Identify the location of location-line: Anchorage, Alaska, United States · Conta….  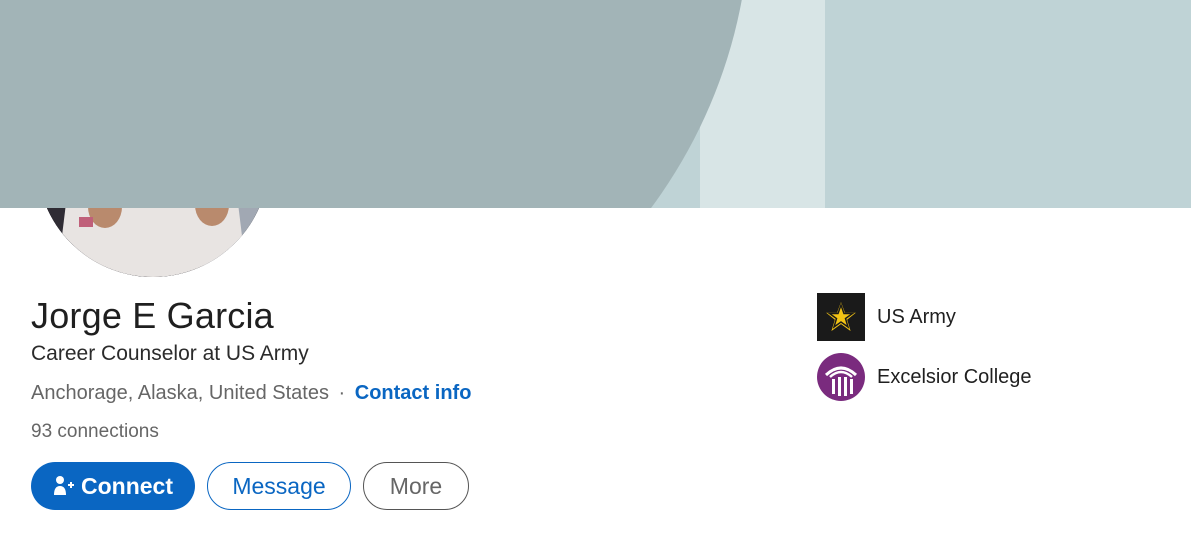
(251, 393).